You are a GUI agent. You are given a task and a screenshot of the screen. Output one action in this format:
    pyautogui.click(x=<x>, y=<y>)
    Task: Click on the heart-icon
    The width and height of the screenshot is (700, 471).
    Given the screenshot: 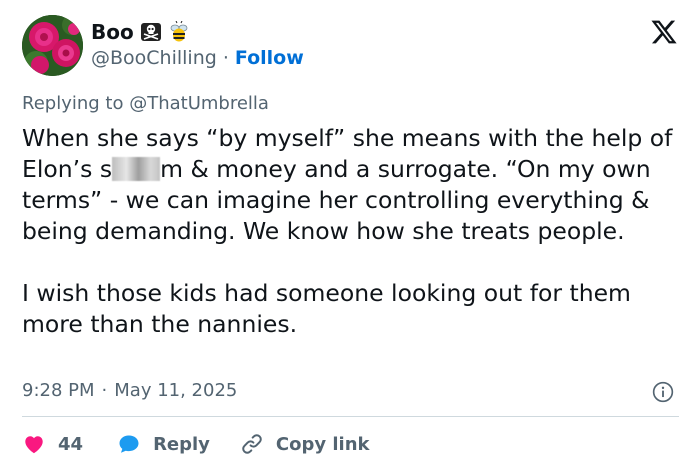 What is the action you would take?
    pyautogui.click(x=34, y=445)
    